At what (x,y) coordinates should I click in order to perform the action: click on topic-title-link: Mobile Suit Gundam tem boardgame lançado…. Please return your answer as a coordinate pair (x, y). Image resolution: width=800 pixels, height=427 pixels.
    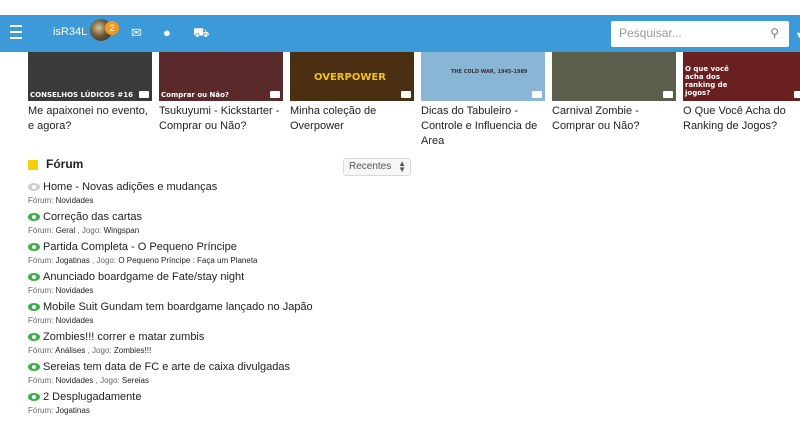
    Looking at the image, I should click on (178, 307).